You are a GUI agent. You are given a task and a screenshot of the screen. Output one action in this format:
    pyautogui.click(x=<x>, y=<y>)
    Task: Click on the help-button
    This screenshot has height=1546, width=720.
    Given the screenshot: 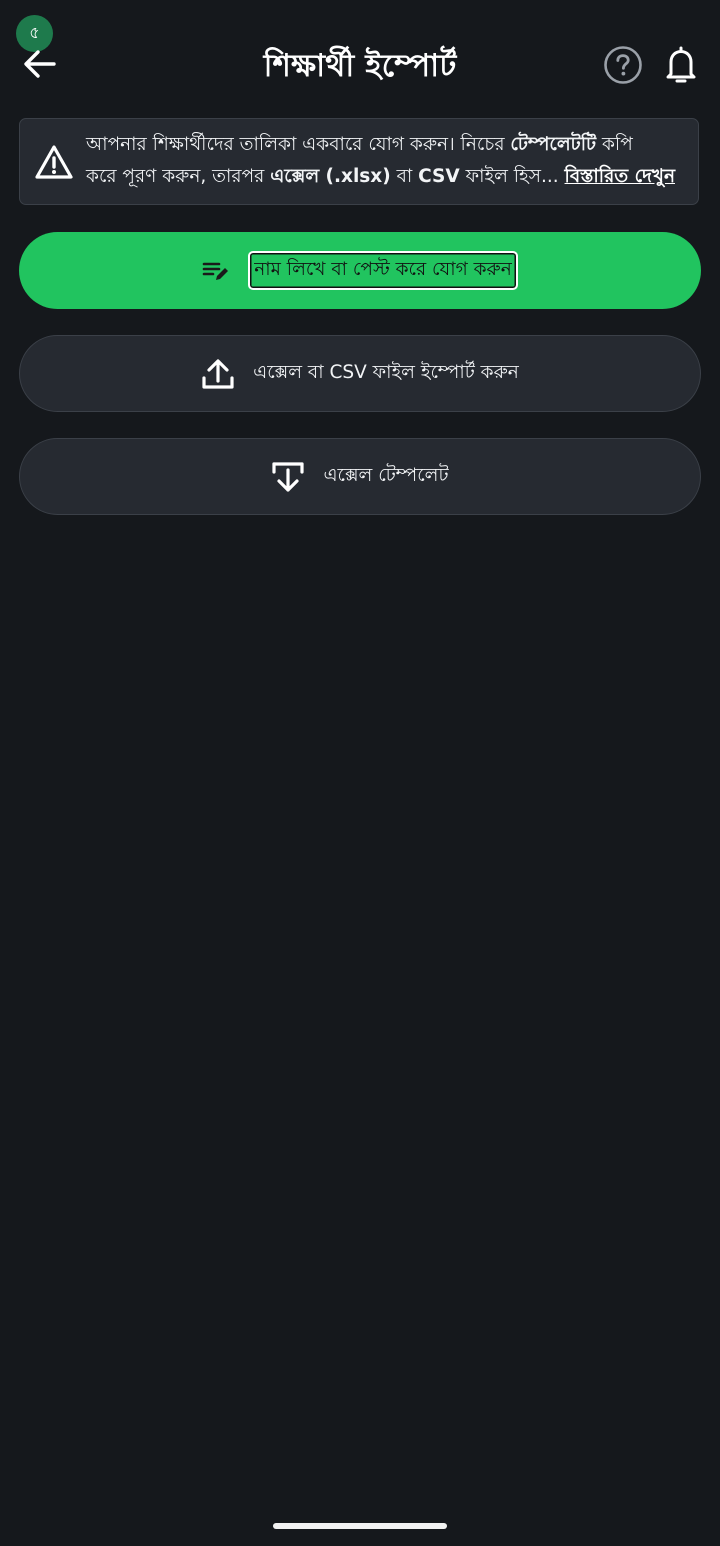 What is the action you would take?
    pyautogui.click(x=623, y=65)
    